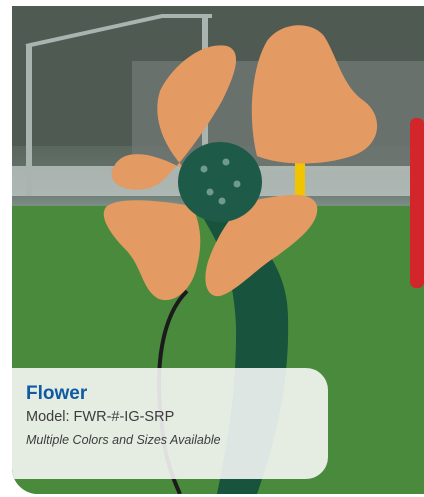 The height and width of the screenshot is (497, 424). Describe the element at coordinates (100, 417) in the screenshot. I see `product-model-number: Model: FWR-#-IG-SRP` at that location.